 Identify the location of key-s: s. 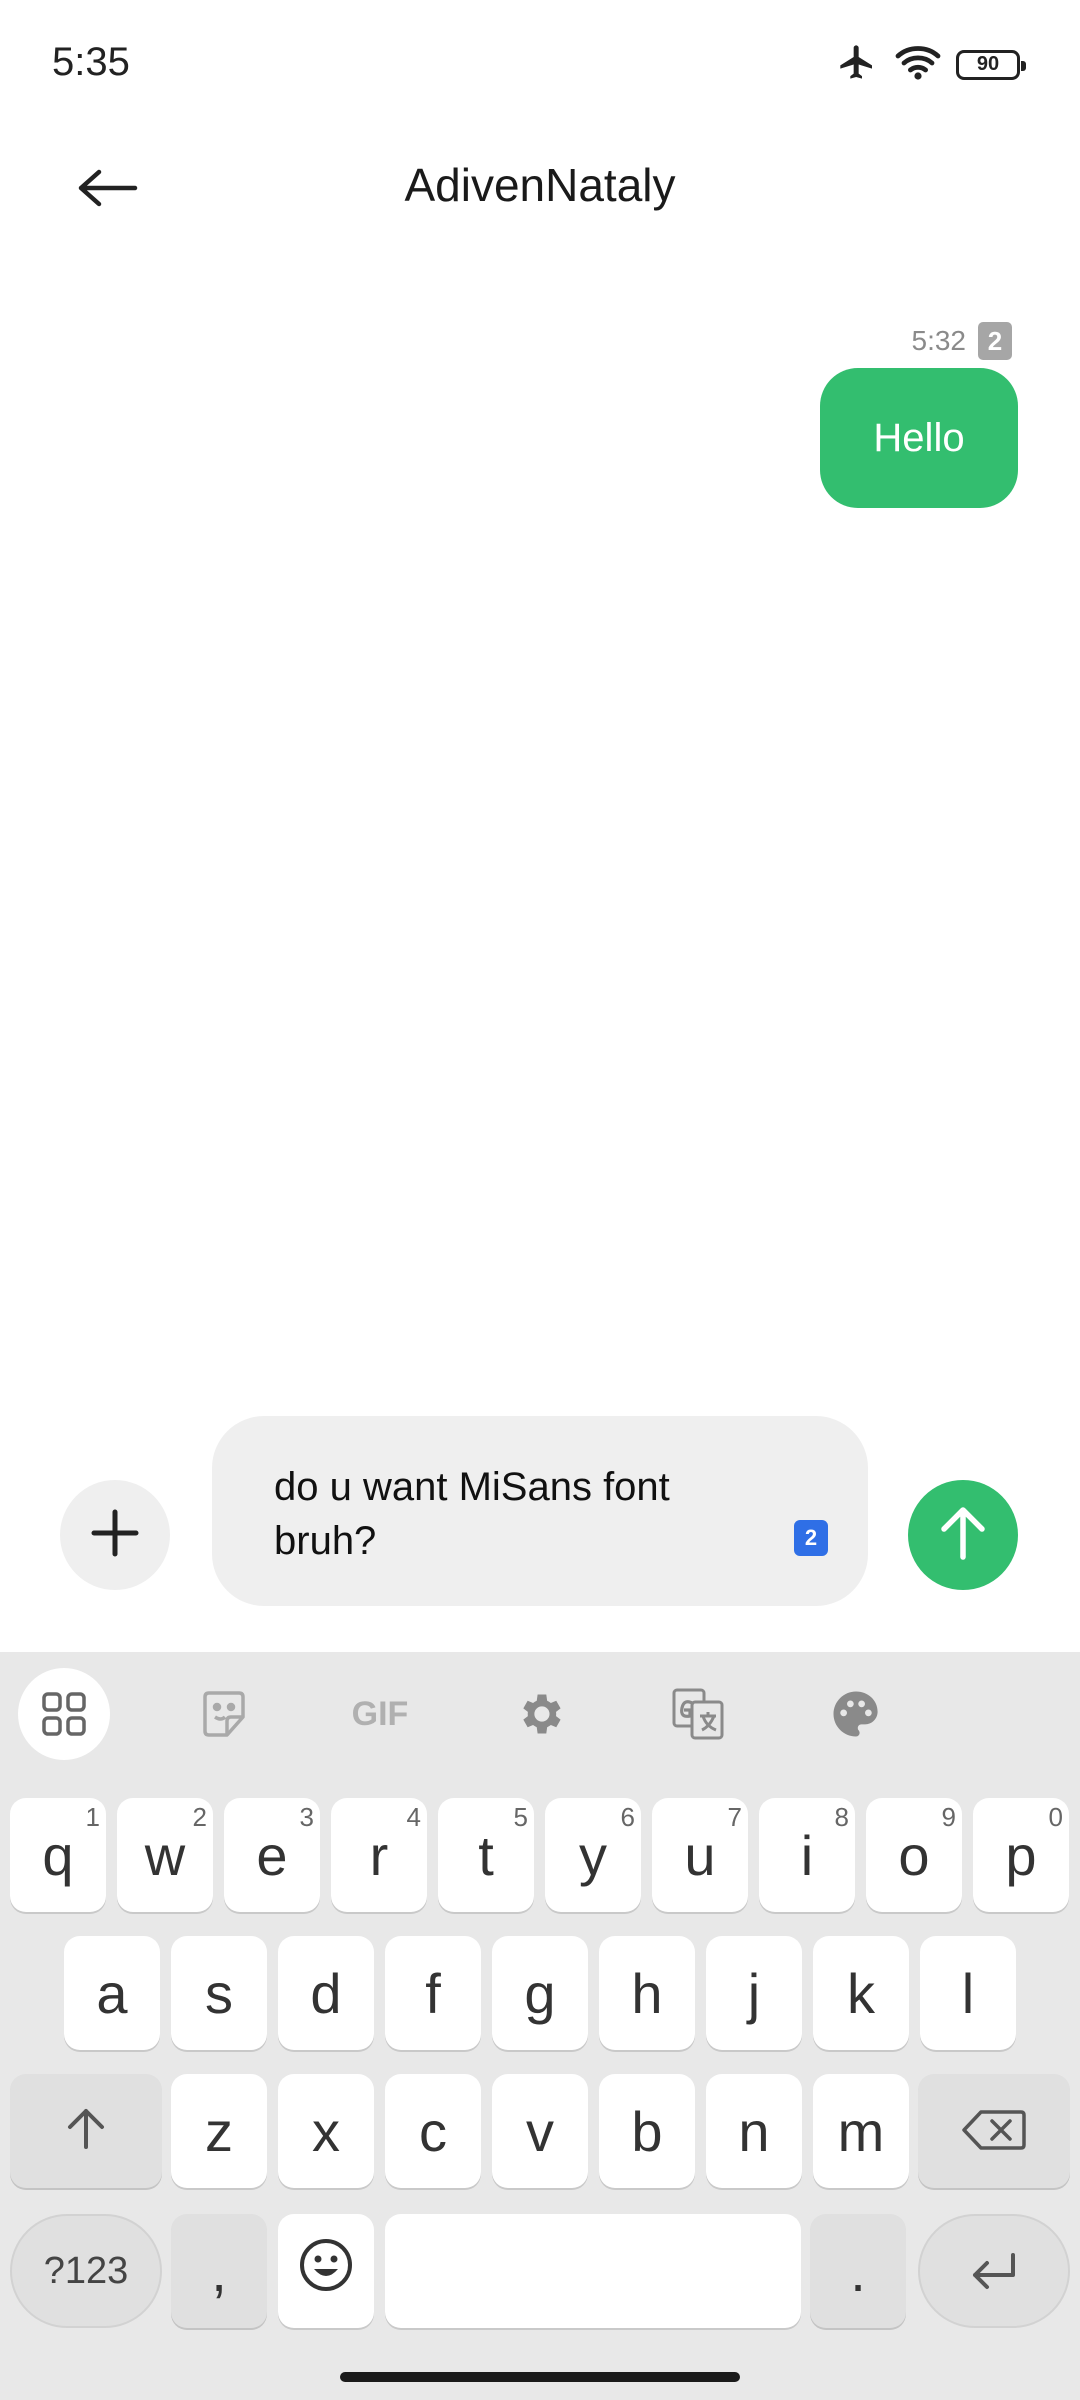
(219, 1993).